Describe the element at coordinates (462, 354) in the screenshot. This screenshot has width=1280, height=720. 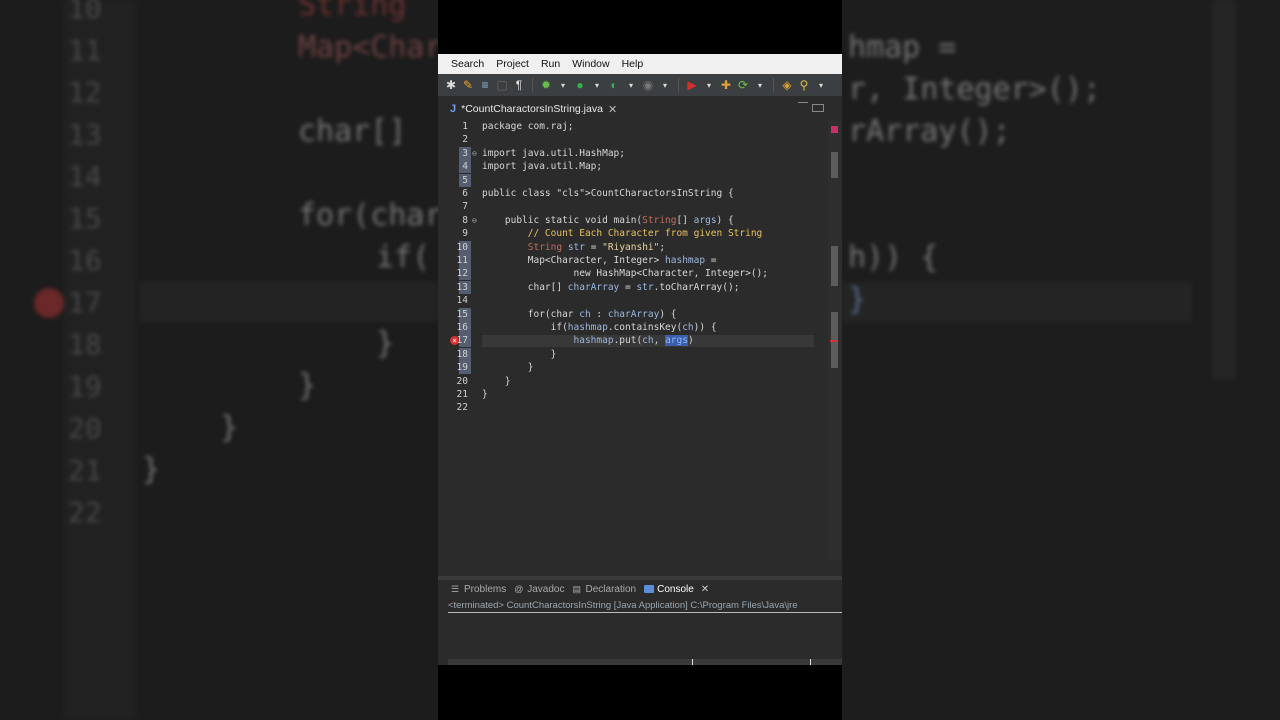
I see `line-number: 18` at that location.